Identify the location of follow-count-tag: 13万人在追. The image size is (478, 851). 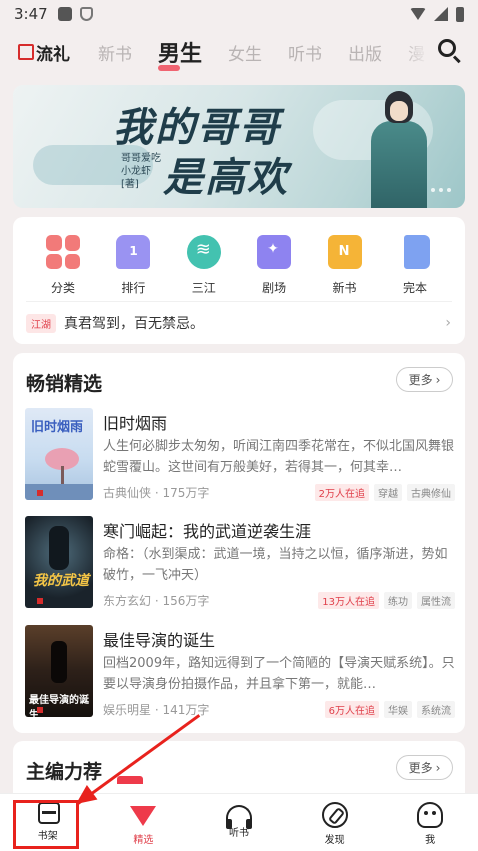
(348, 600).